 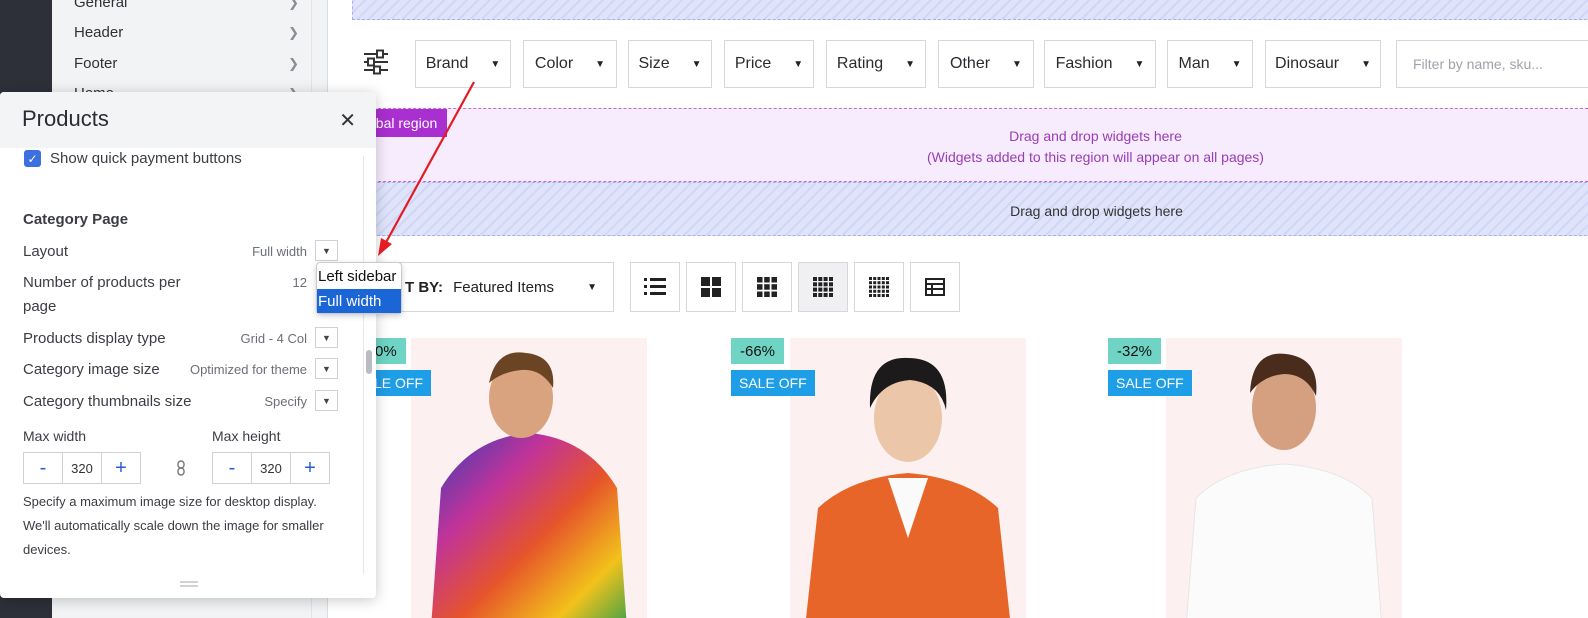 I want to click on checkbox-label: Show quick payment buttons, so click(x=146, y=158).